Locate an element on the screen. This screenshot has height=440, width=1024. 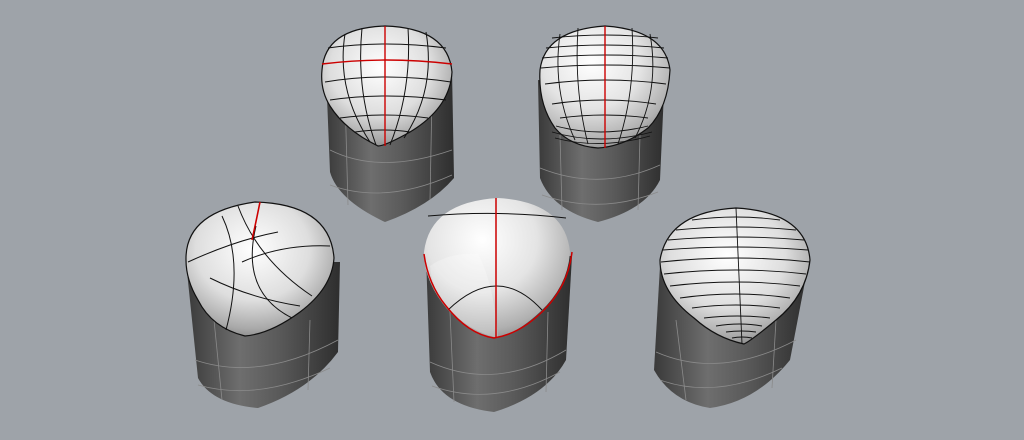
shape-1-isoparm-grid is located at coordinates (387, 123).